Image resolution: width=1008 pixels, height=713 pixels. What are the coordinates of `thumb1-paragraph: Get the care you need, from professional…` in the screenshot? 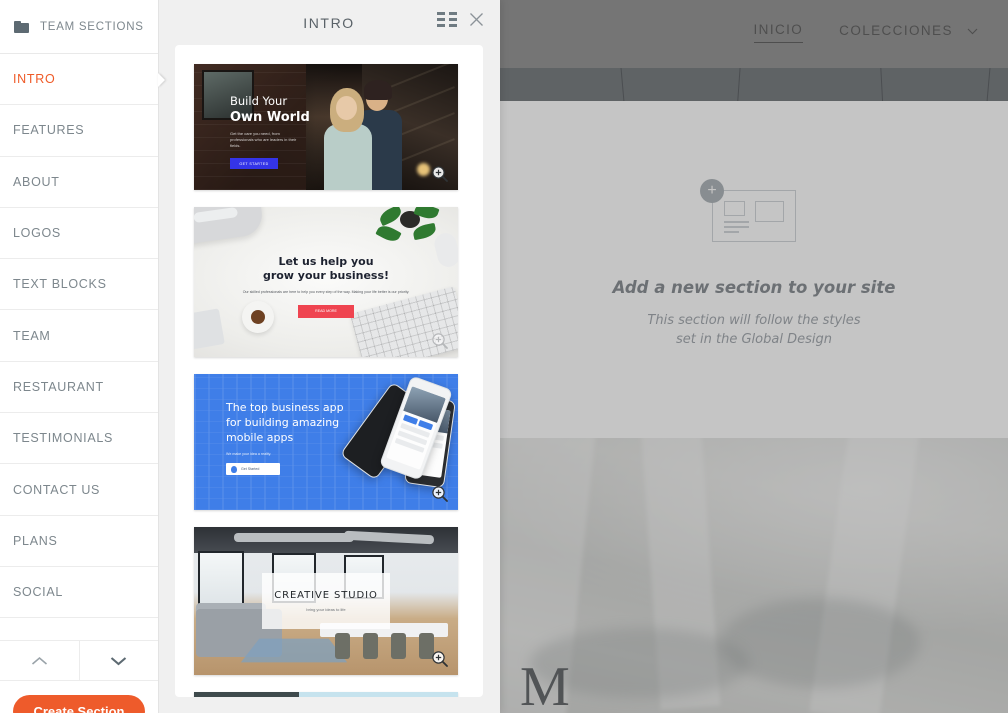 It's located at (263, 139).